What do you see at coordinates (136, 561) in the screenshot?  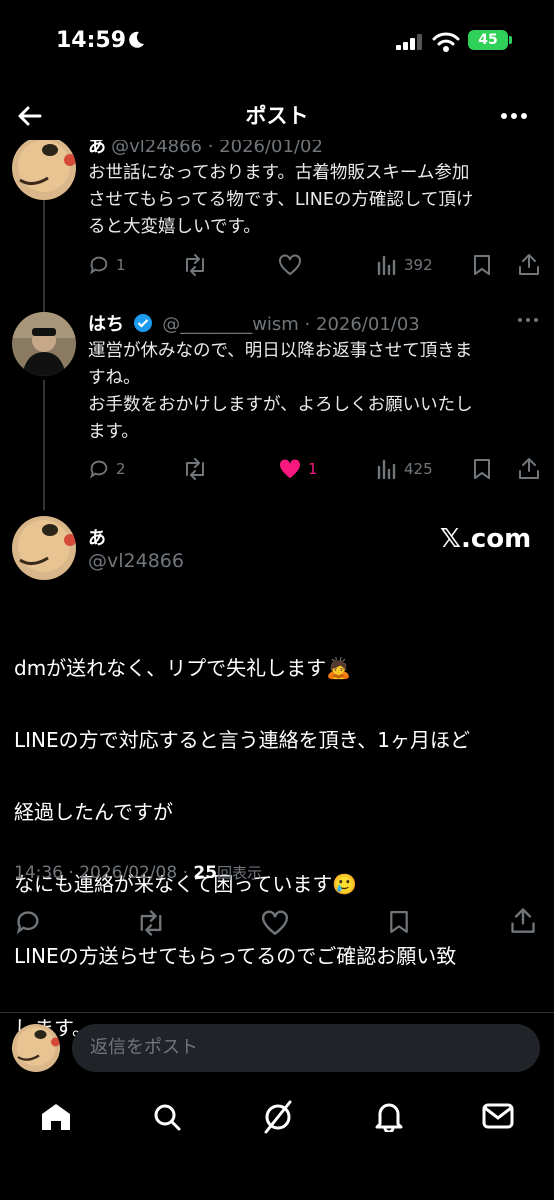 I see `main-author-handle: @vl24866` at bounding box center [136, 561].